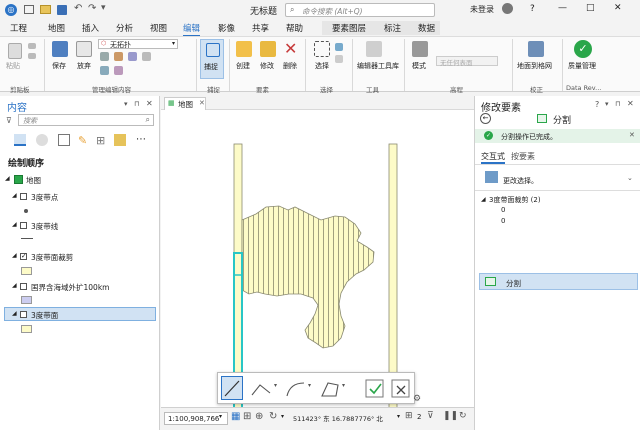  Describe the element at coordinates (392, 28) in the screenshot. I see `tab-labeling: 标注` at that location.